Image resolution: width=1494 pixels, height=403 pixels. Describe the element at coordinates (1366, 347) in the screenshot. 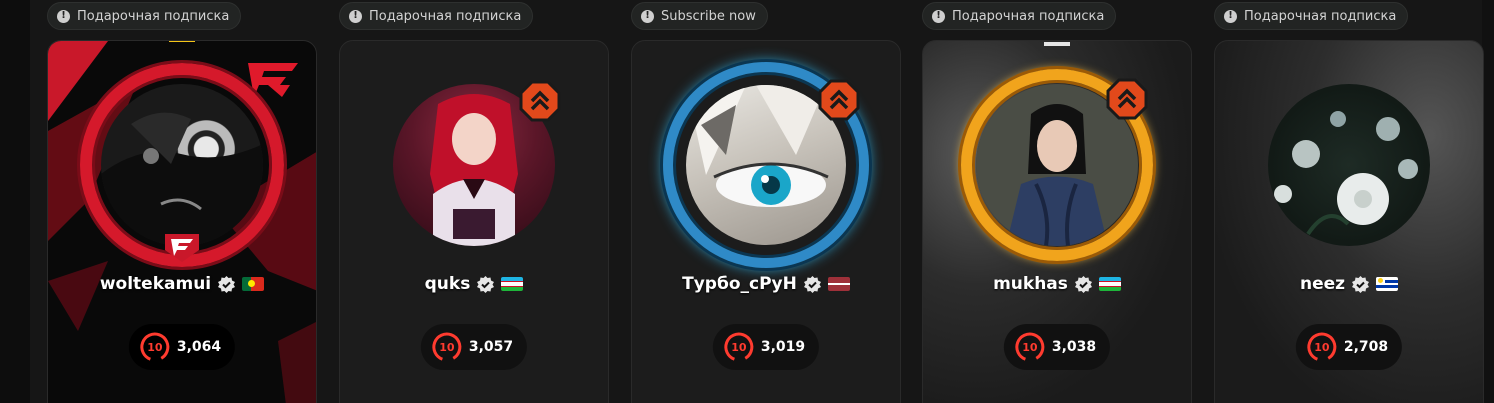

I see `elo-value: 2,708` at that location.